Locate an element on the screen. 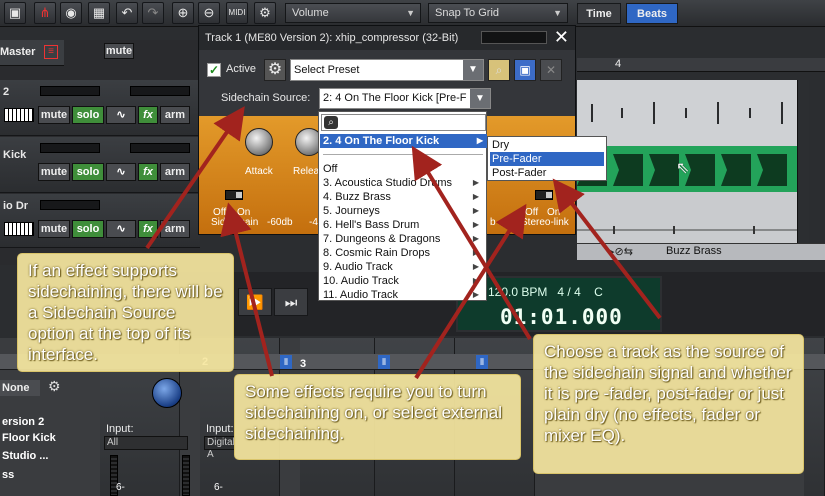 This screenshot has width=825, height=496. snap-dropdown: Snap To Grid ▼ is located at coordinates (498, 13).